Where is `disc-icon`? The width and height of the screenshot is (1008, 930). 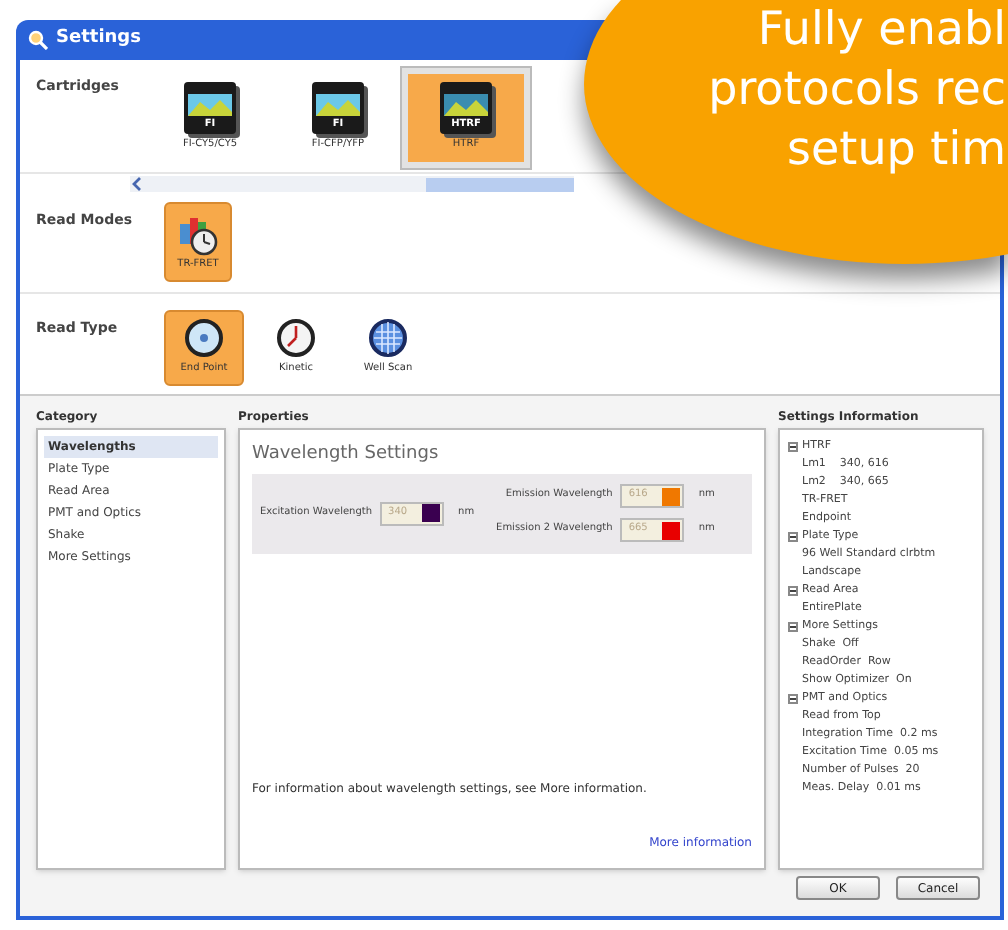 disc-icon is located at coordinates (204, 338).